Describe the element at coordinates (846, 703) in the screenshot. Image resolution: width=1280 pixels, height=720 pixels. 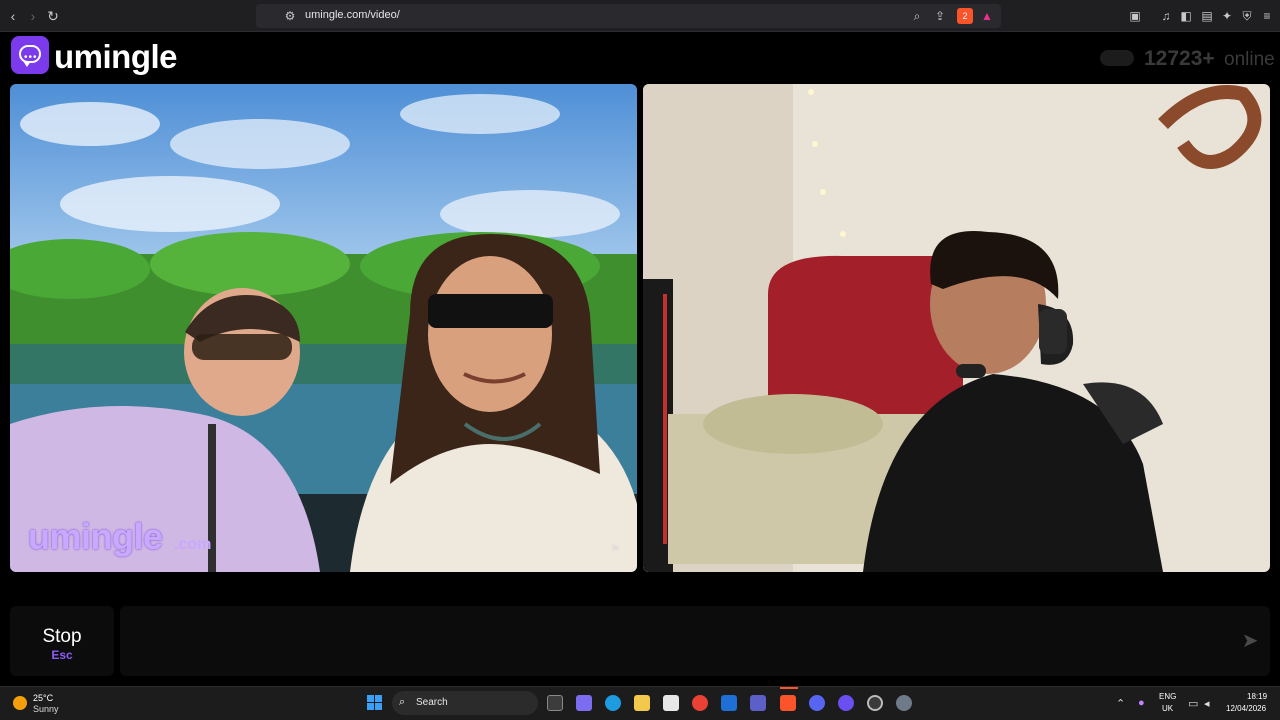
I see `assistant-app-icon` at that location.